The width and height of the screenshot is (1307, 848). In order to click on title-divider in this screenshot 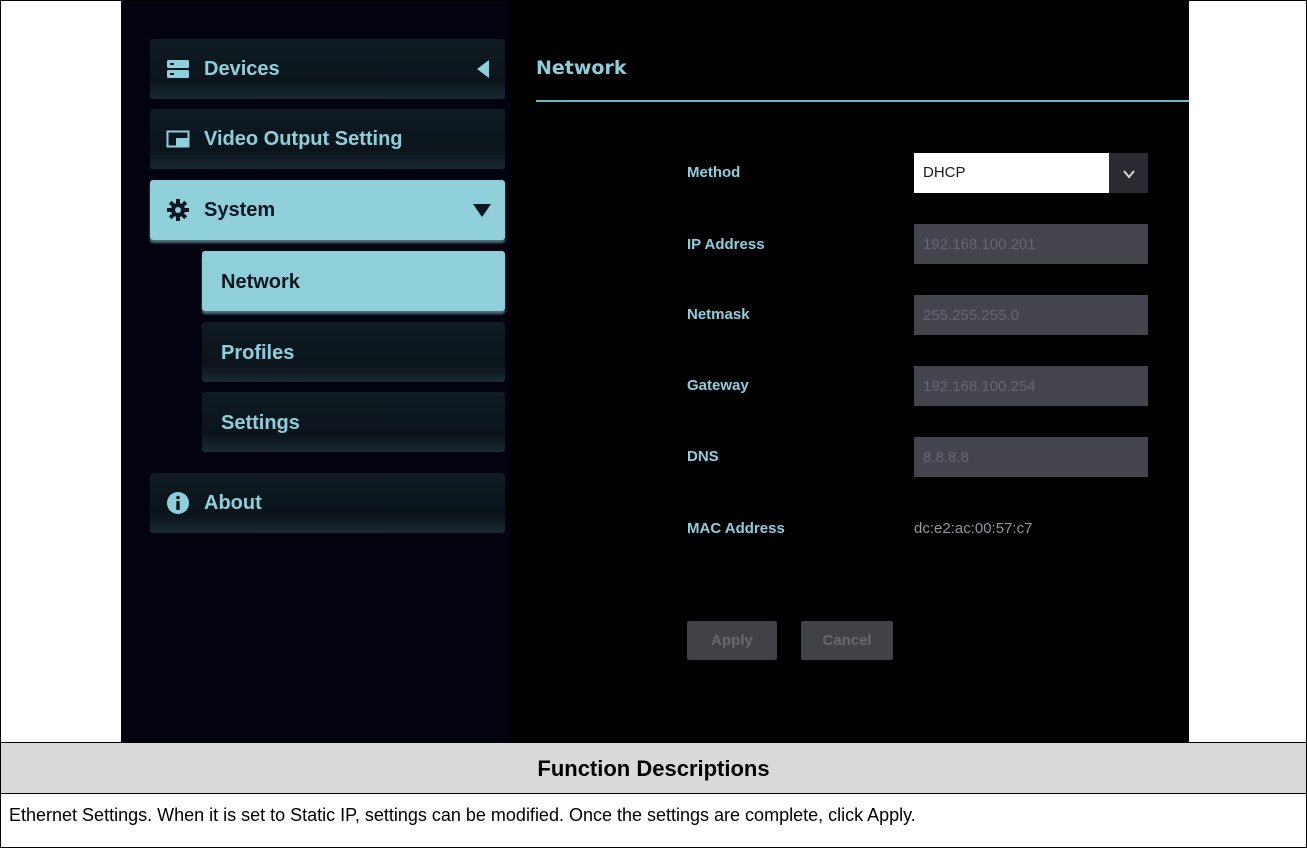, I will do `click(862, 101)`.